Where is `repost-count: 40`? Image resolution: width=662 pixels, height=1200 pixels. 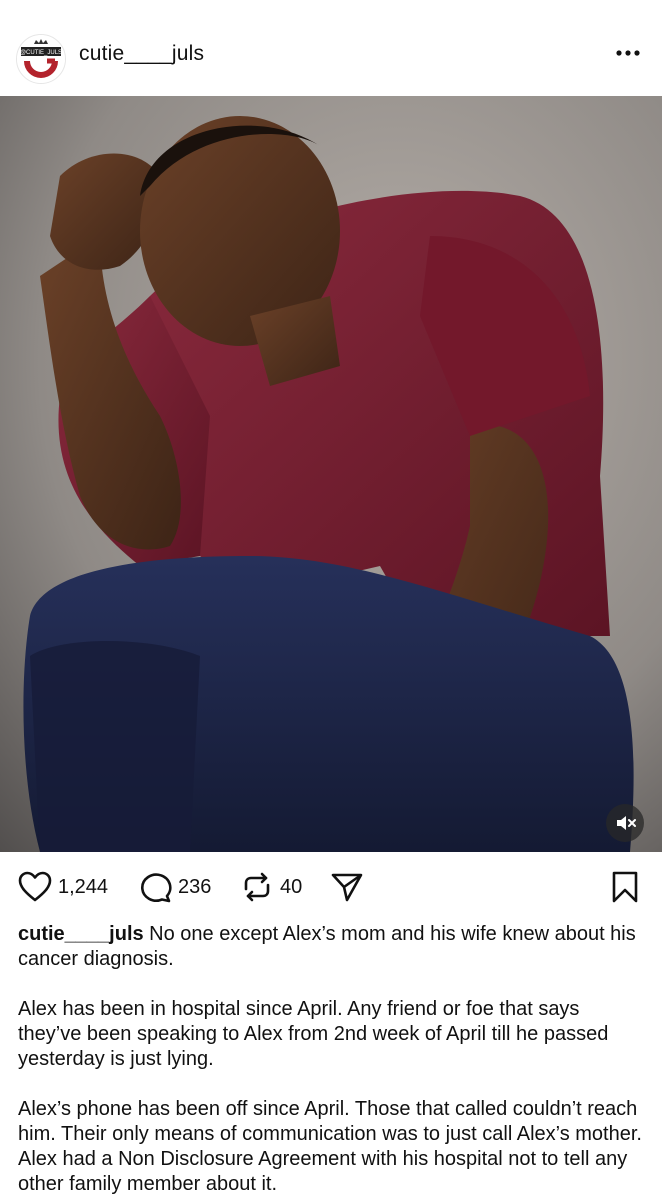
repost-count: 40 is located at coordinates (291, 886).